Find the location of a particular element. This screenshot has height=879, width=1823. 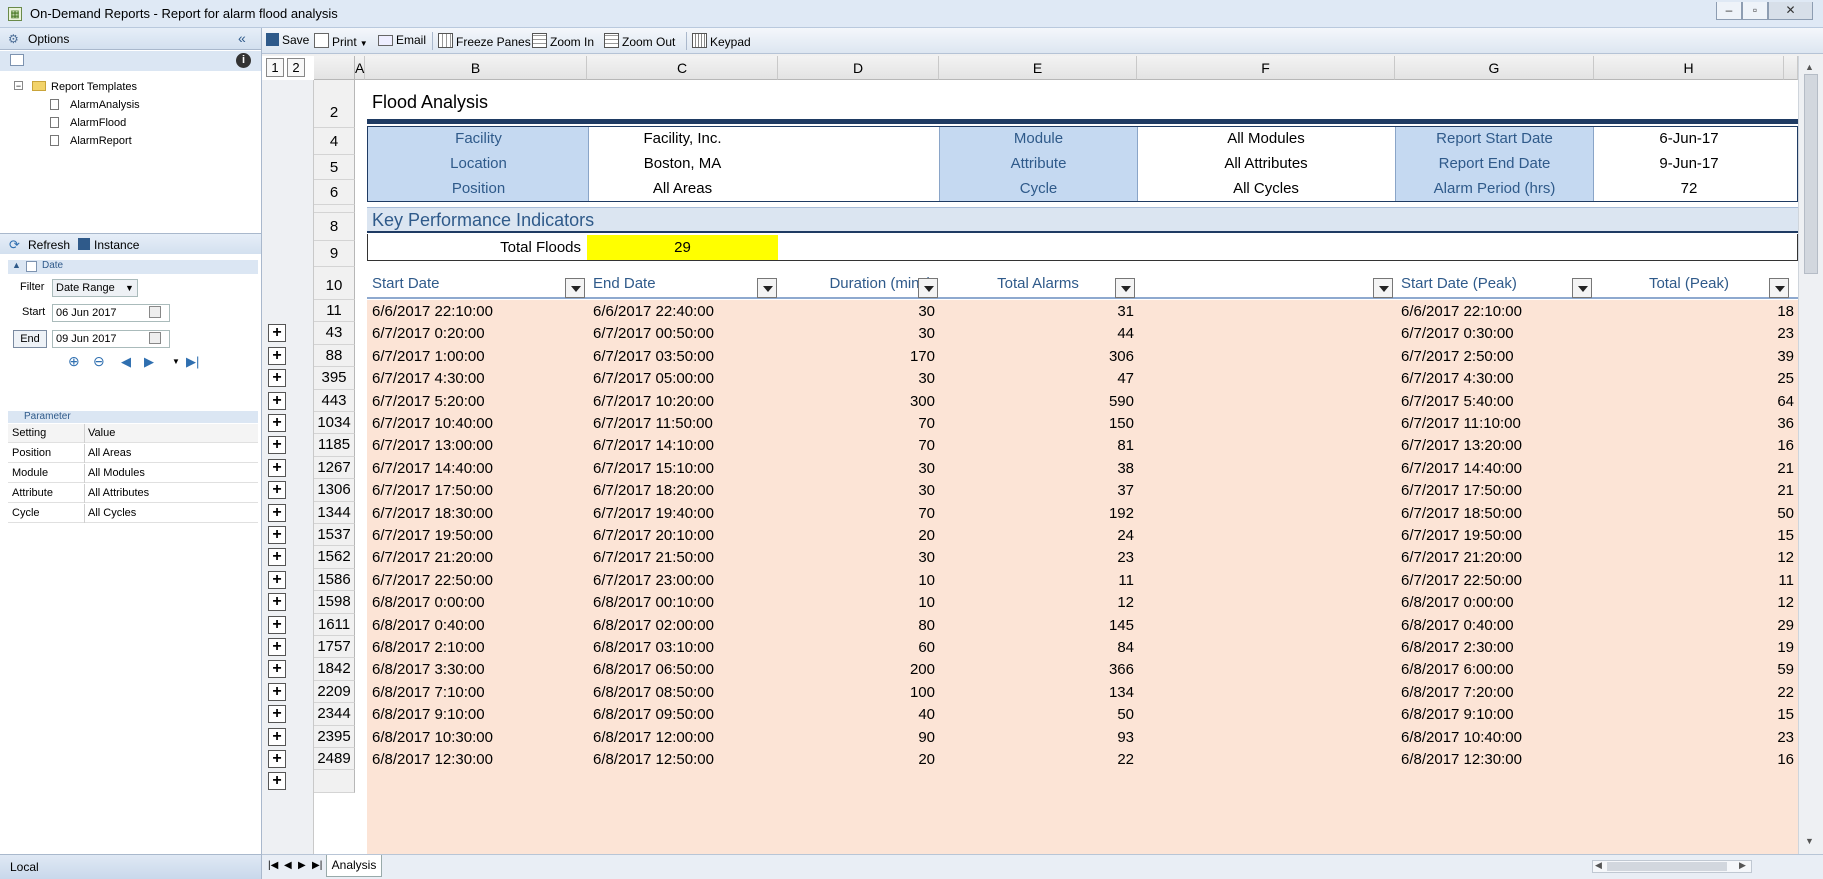

total-peak-filter-dropdown is located at coordinates (1779, 288).